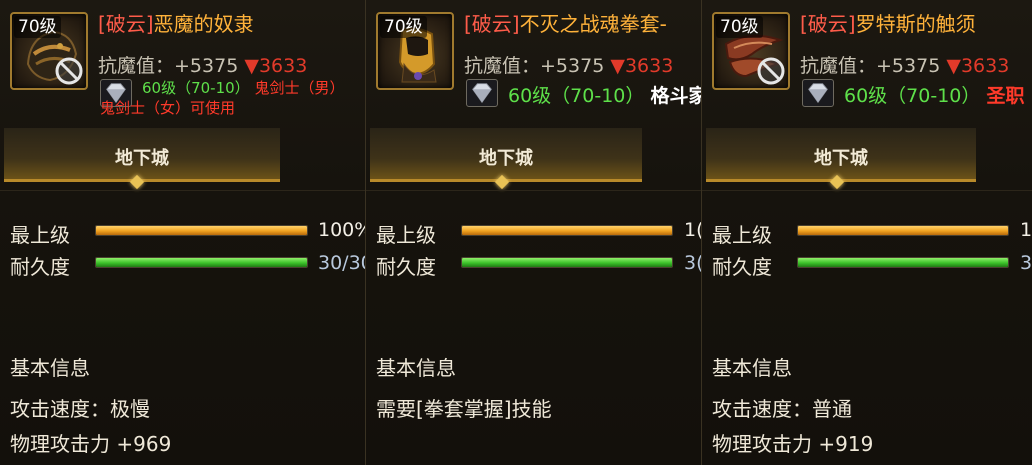 The width and height of the screenshot is (1032, 465). Describe the element at coordinates (1005, 96) in the screenshot. I see `required-class: 圣职` at that location.